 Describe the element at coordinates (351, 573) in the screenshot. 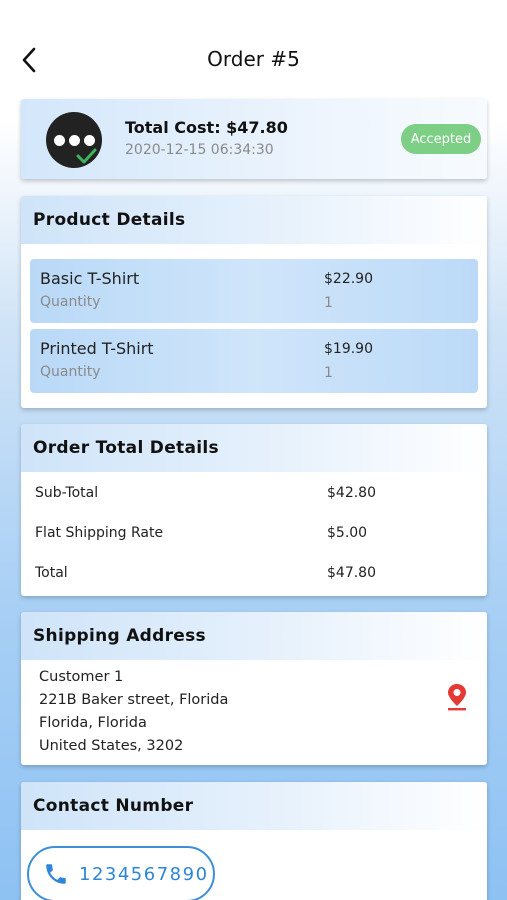

I see `total-value: $47.80` at that location.